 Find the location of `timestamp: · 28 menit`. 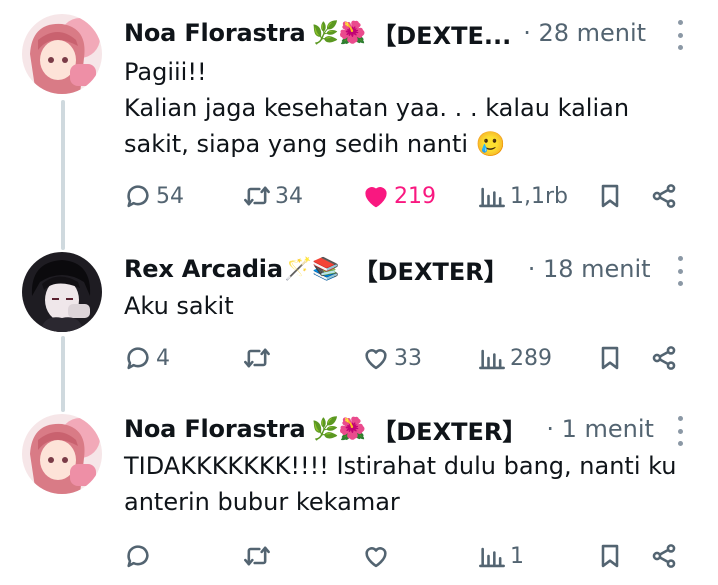

timestamp: · 28 menit is located at coordinates (584, 33).